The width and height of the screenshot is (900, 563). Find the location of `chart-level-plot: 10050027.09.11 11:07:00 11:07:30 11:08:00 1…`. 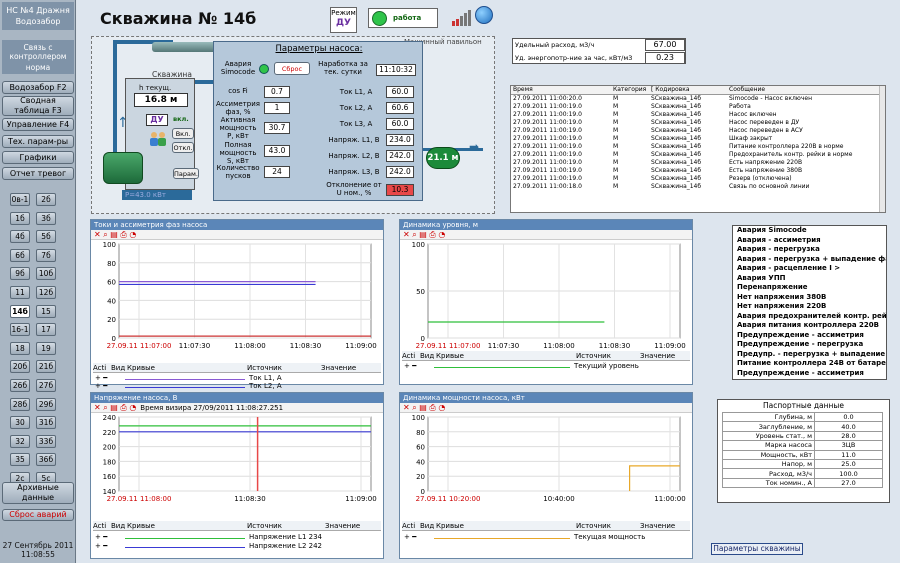

chart-level-plot: 10050027.09.11 11:07:00 11:07:30 11:08:00 1… is located at coordinates (546, 296).